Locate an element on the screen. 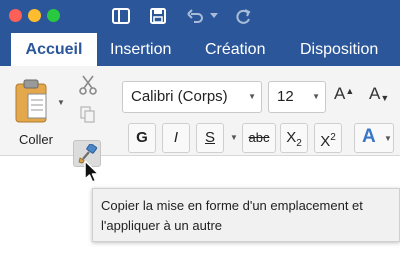 Image resolution: width=400 pixels, height=257 pixels. font-family-select: Calibri (Corps) ▼ is located at coordinates (192, 97).